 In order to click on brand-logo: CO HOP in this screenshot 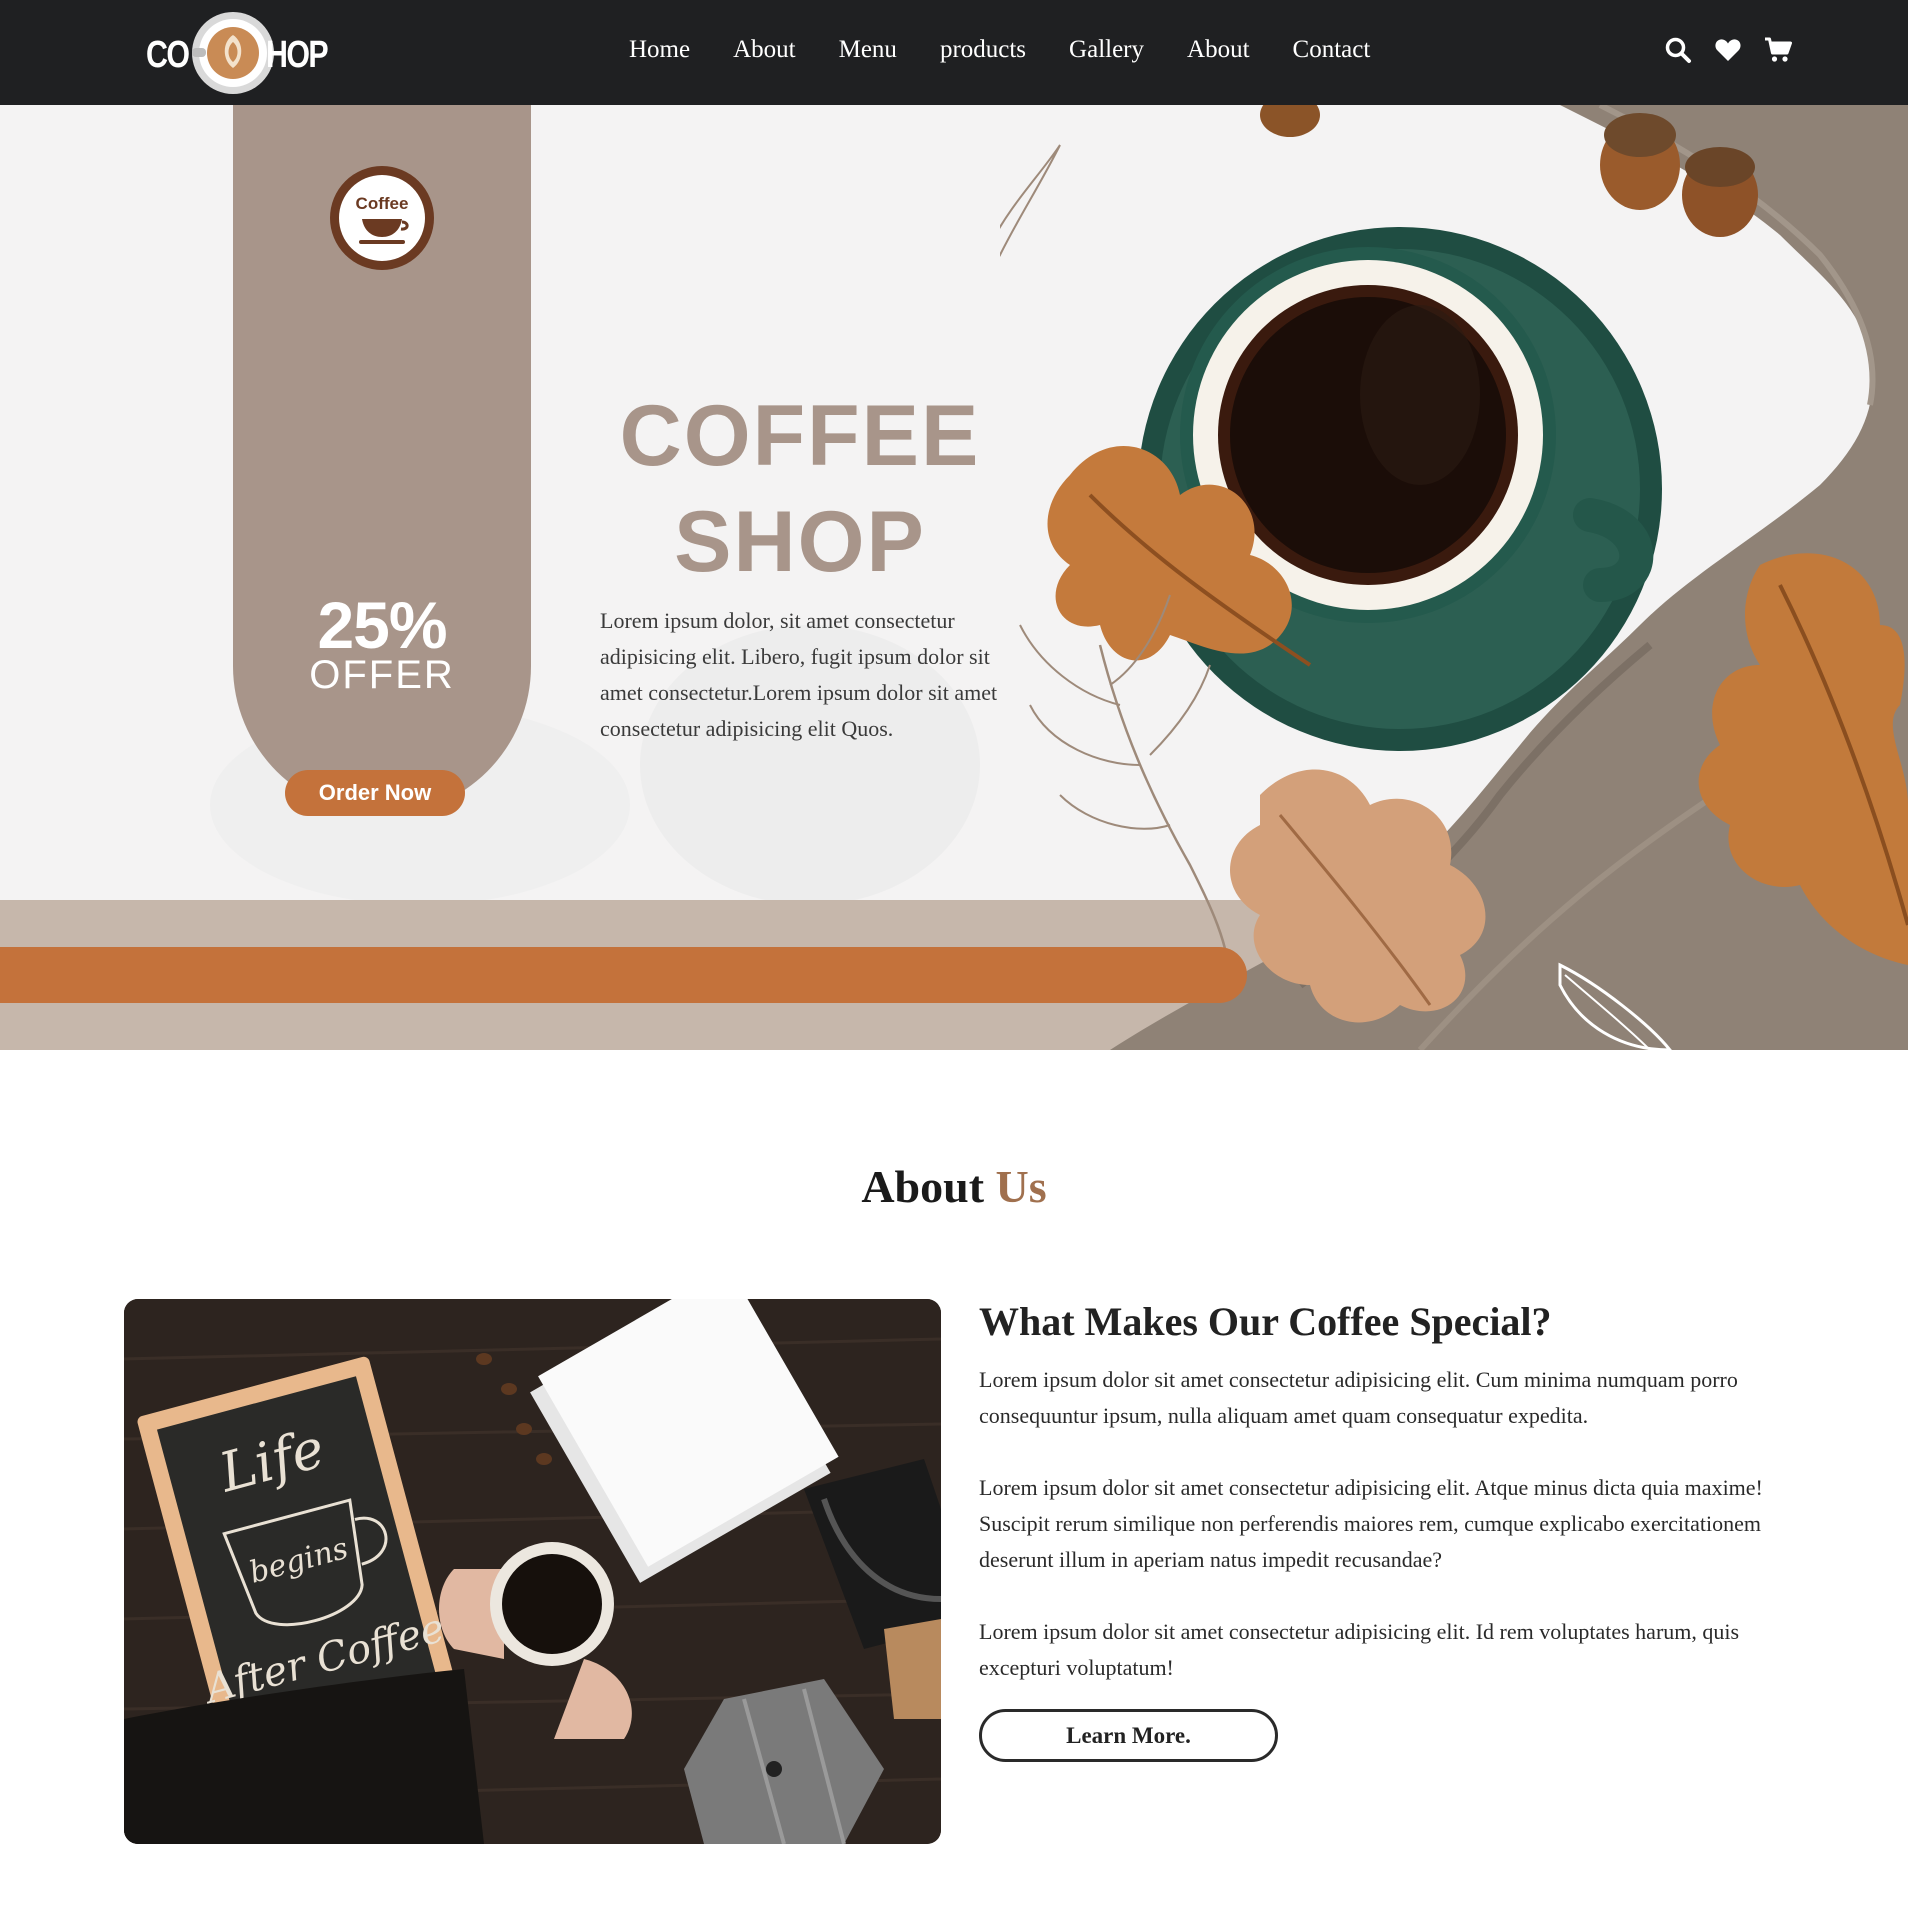, I will do `click(237, 53)`.